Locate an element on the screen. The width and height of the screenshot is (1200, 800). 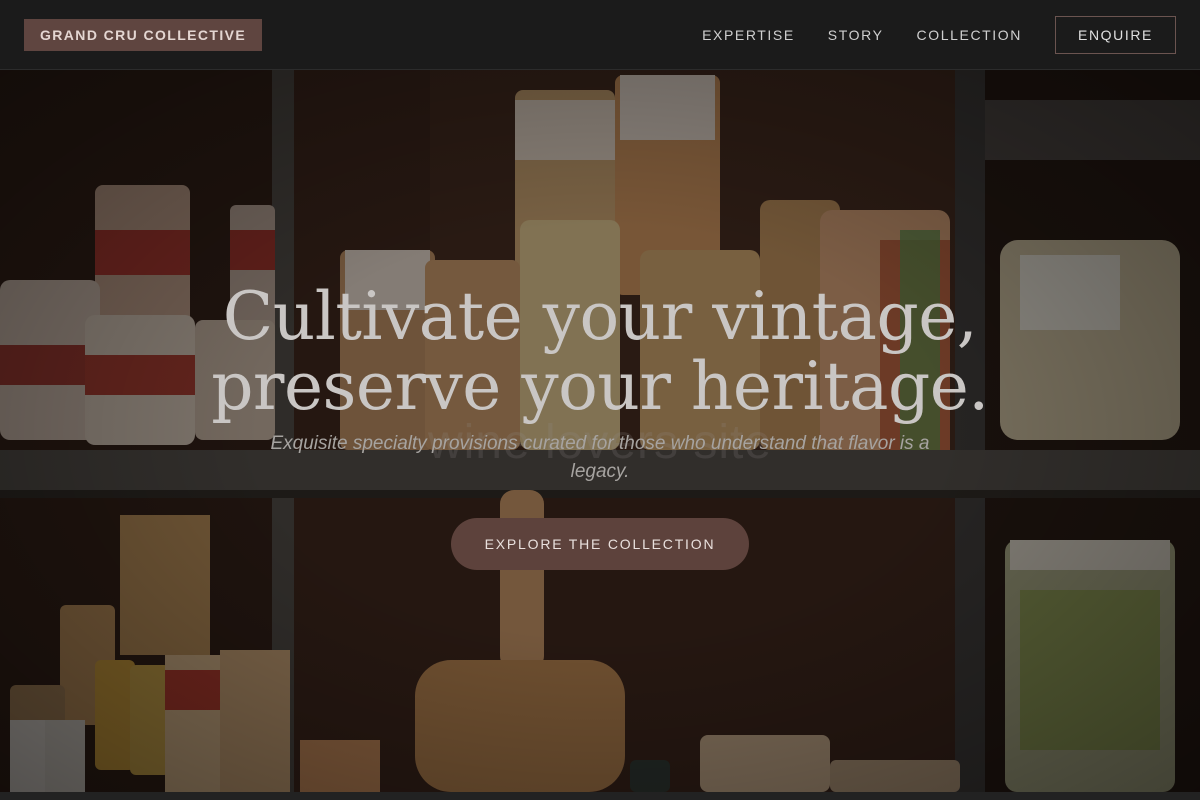
brand-logo: GRAND CRU COLLECTIVE is located at coordinates (143, 34).